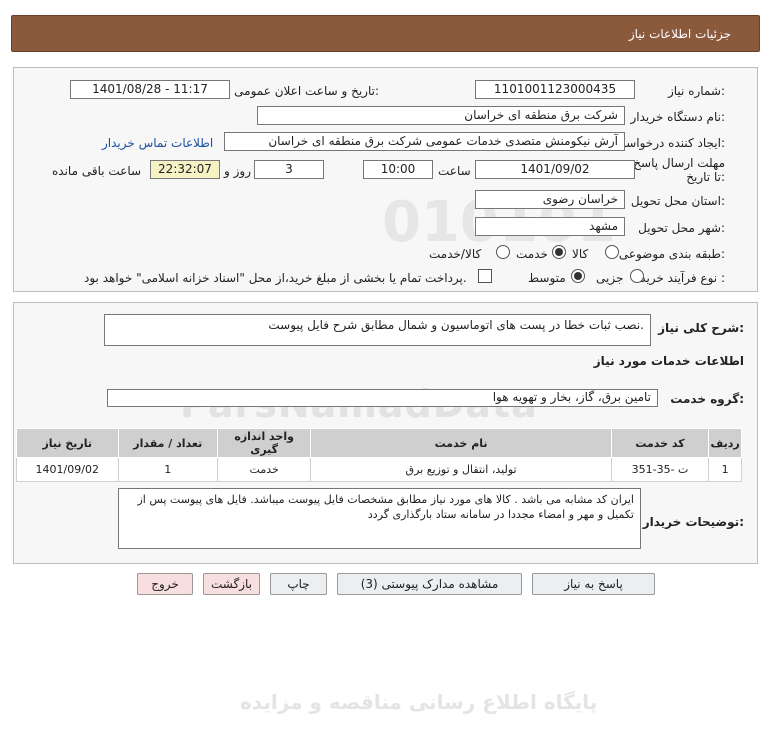 The height and width of the screenshot is (745, 770). Describe the element at coordinates (681, 228) in the screenshot. I see `city-label: شهر محل تحویل:` at that location.